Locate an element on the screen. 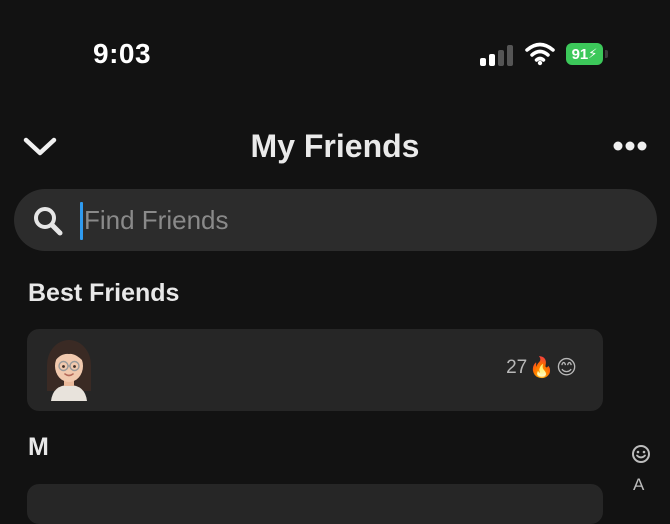  bitmoji-avatar is located at coordinates (69, 370).